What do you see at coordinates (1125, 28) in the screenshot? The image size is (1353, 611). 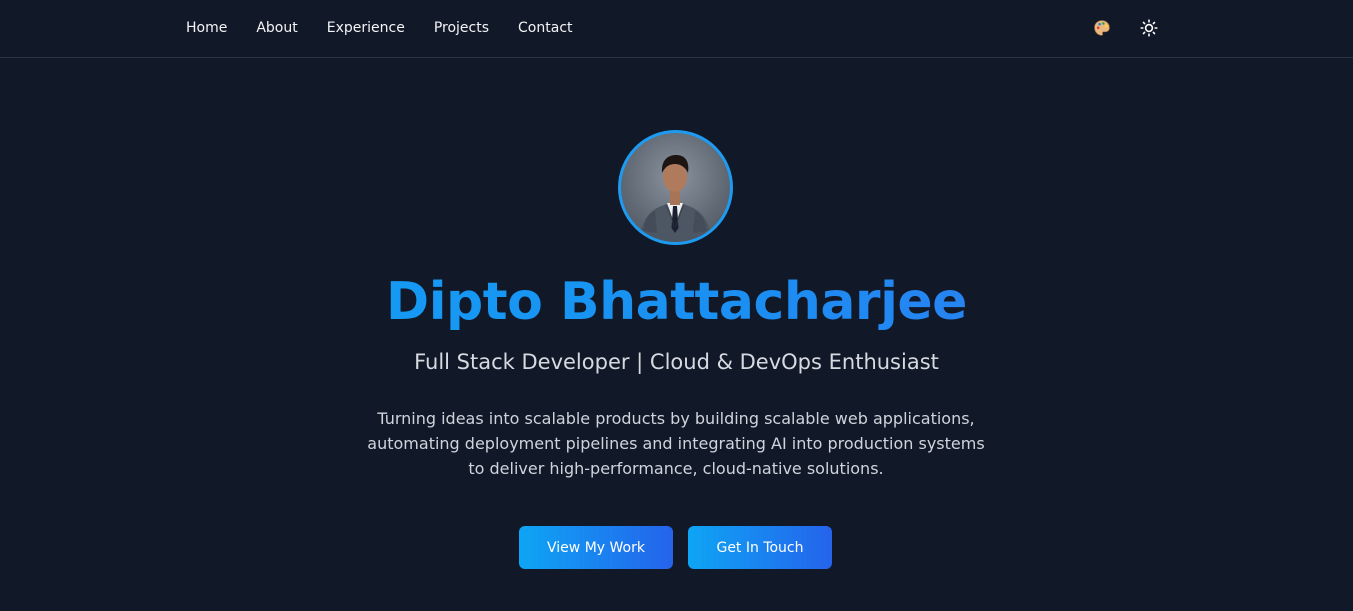 I see `nav-icons` at bounding box center [1125, 28].